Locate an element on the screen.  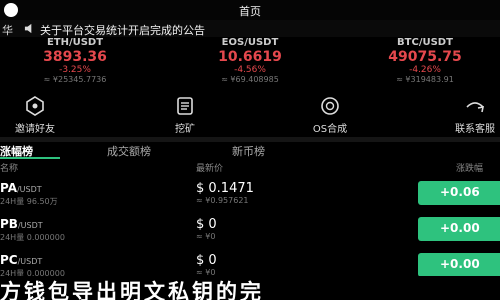
row-price: $ 0.1471 is located at coordinates (225, 188).